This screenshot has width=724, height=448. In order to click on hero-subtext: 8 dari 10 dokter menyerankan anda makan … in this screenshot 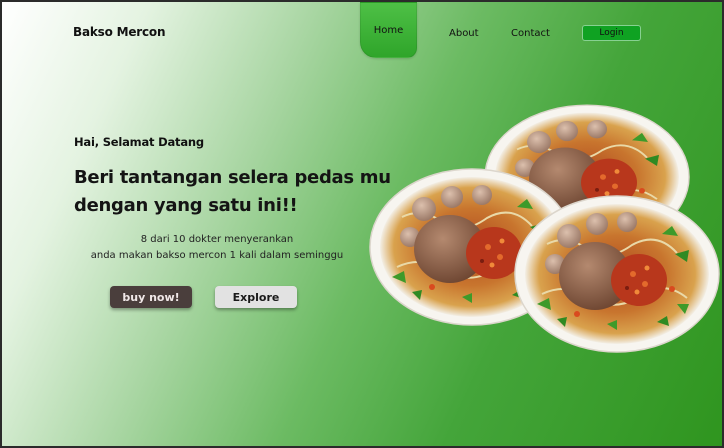, I will do `click(217, 248)`.